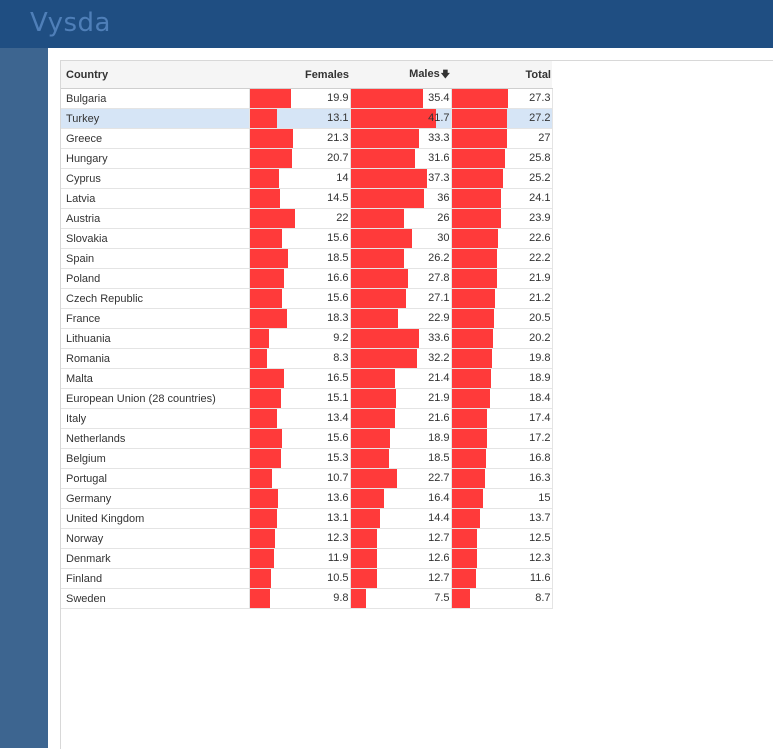 This screenshot has width=773, height=749. Describe the element at coordinates (502, 398) in the screenshot. I see `cell-total: 18.4` at that location.